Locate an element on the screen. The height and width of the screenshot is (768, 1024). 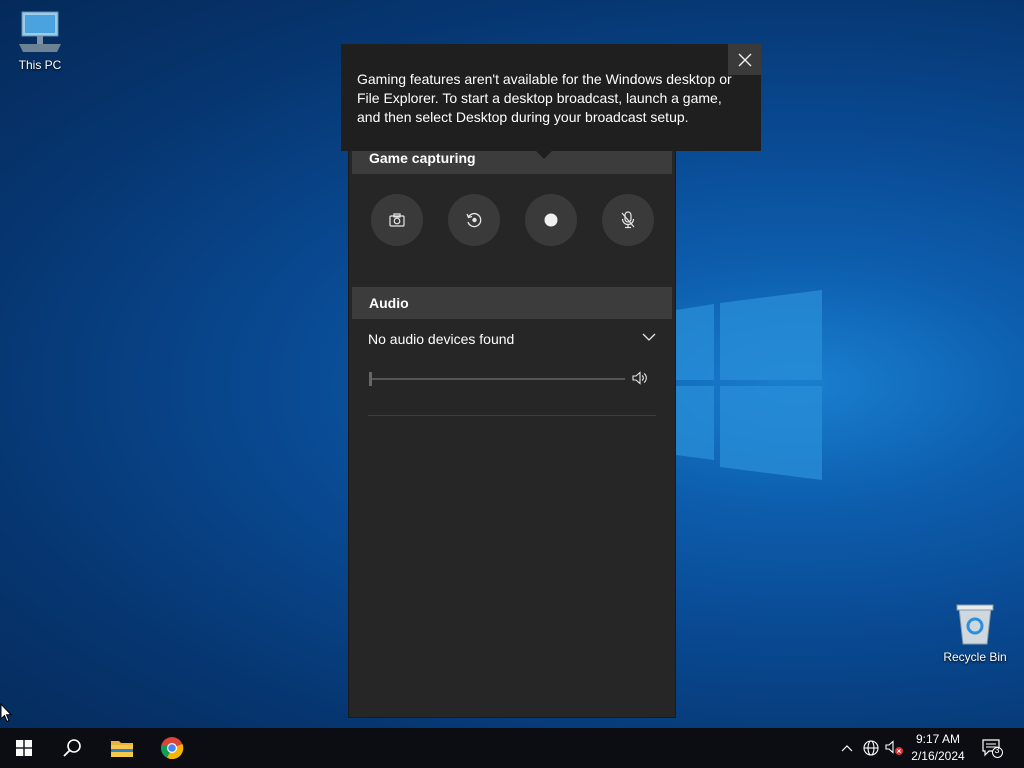
clock-date: 2/16/2024 is located at coordinates (938, 756).